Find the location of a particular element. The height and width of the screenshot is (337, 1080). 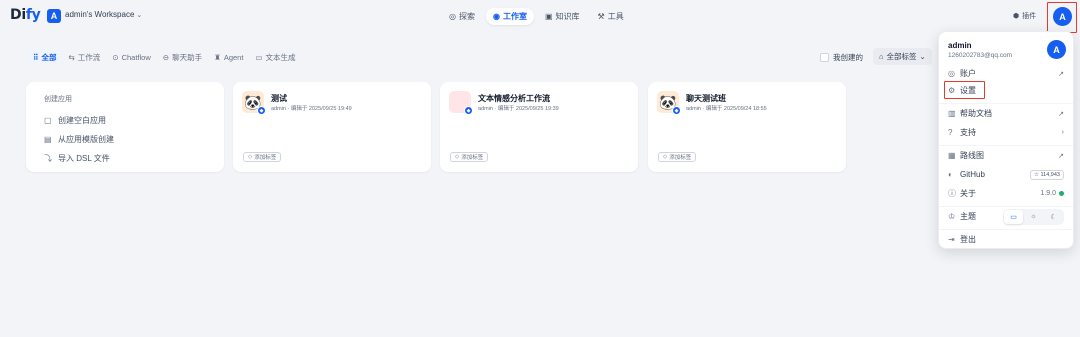

book-icon: ▣ is located at coordinates (548, 16).